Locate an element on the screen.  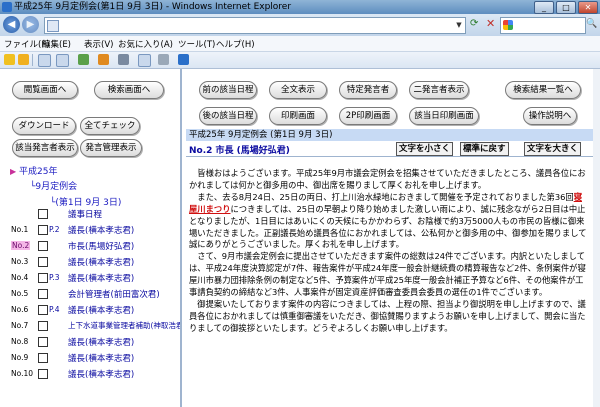
tab-page-icon is located at coordinates (44, 60).